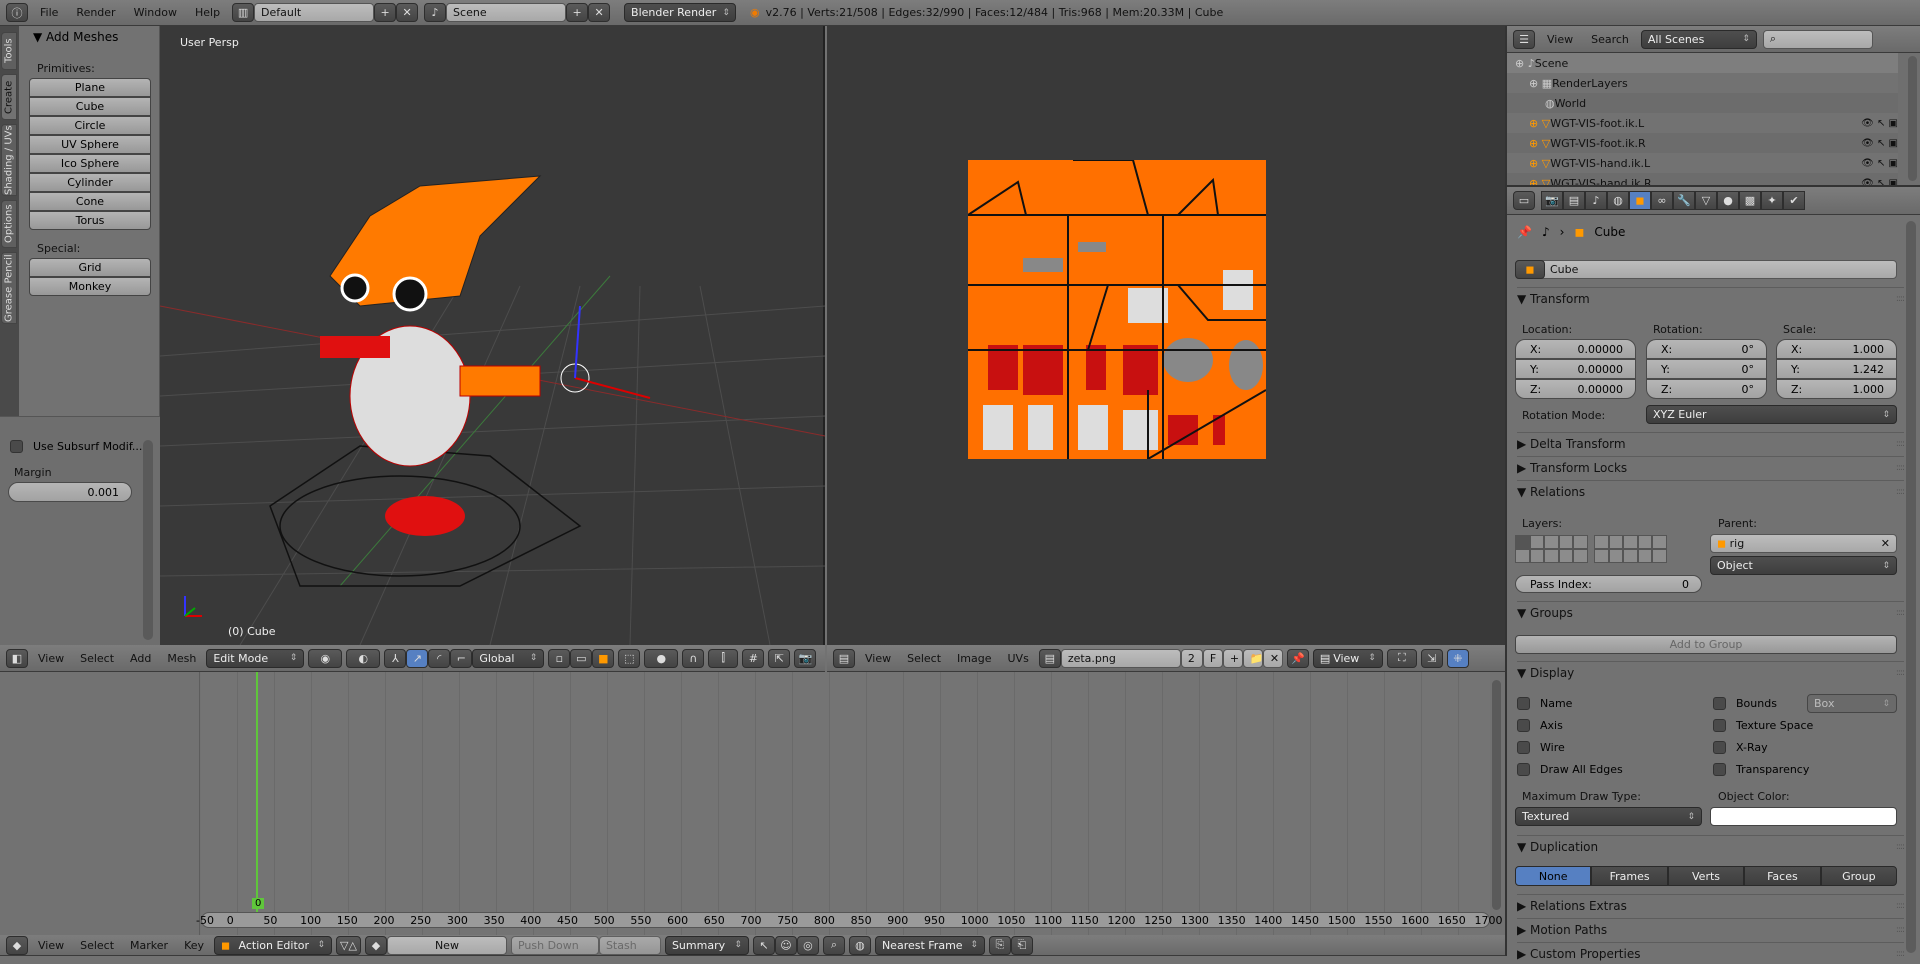 The width and height of the screenshot is (1920, 964). Describe the element at coordinates (140, 658) in the screenshot. I see `menu-add: Add` at that location.